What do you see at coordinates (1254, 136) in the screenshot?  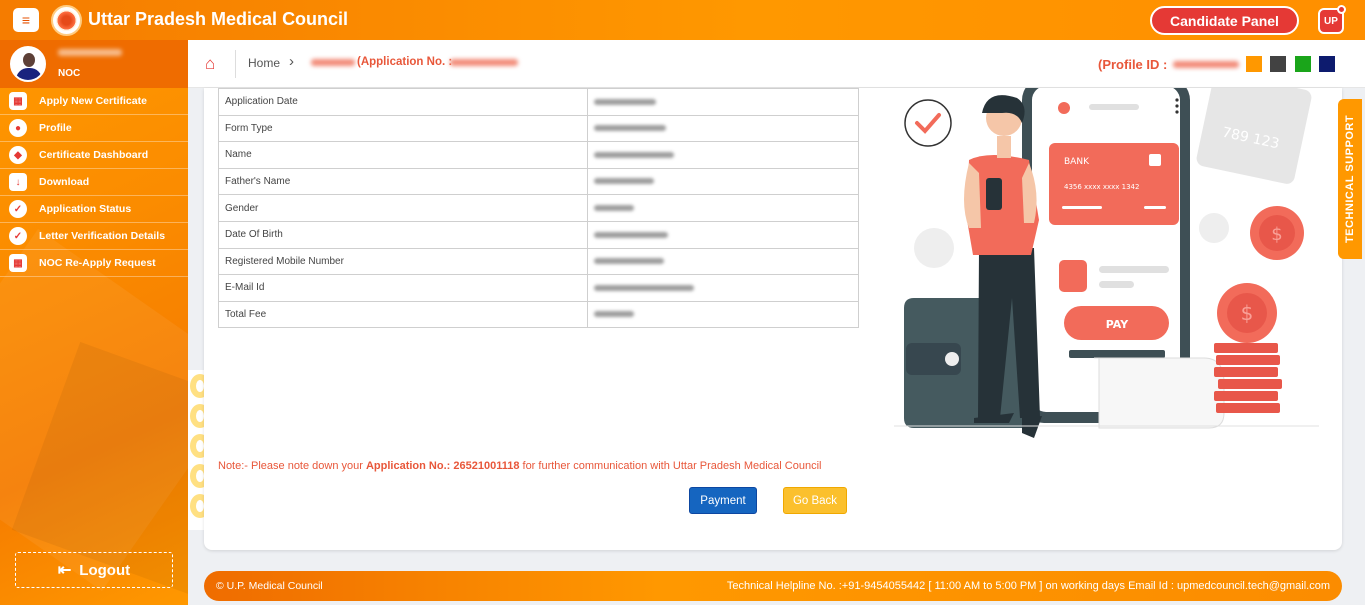 I see `card-back-graphic: 789 123` at bounding box center [1254, 136].